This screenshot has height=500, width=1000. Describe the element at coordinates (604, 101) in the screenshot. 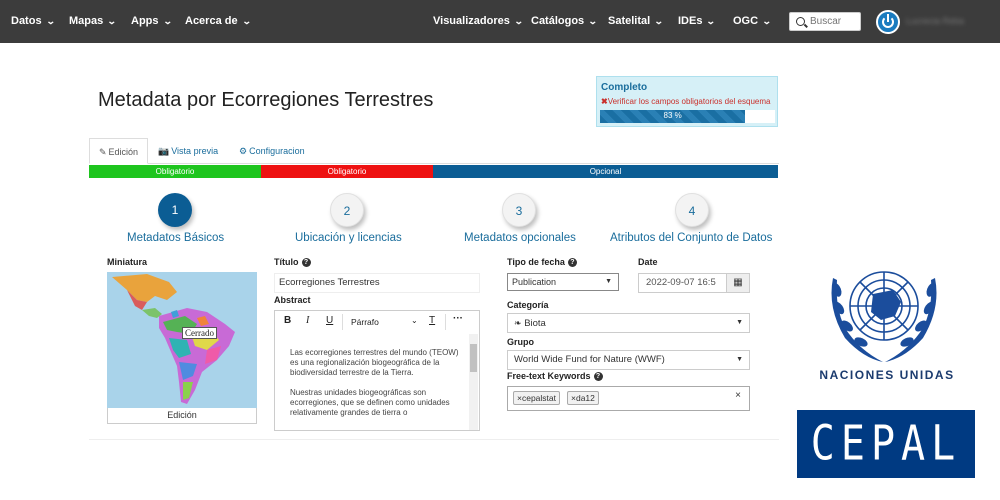

I see `close-icon: ✖` at that location.